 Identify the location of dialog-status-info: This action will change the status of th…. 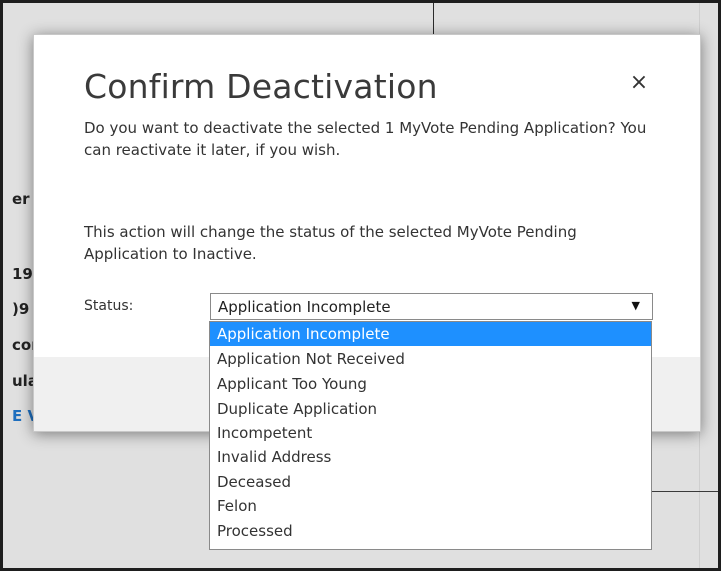
(330, 243).